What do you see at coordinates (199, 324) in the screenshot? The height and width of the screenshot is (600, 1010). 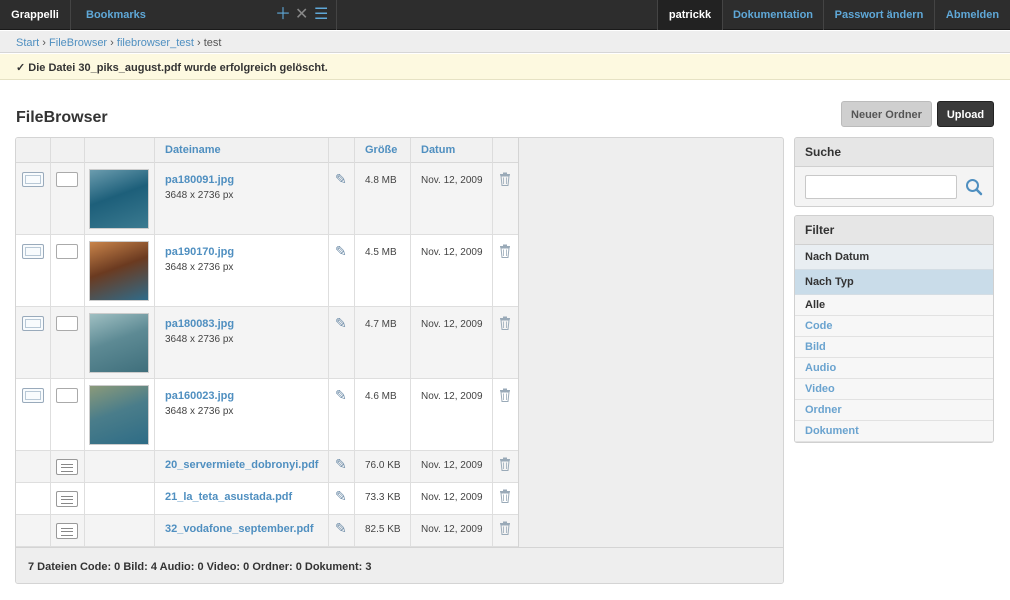 I see `file-name-link: pa180083.jpg` at bounding box center [199, 324].